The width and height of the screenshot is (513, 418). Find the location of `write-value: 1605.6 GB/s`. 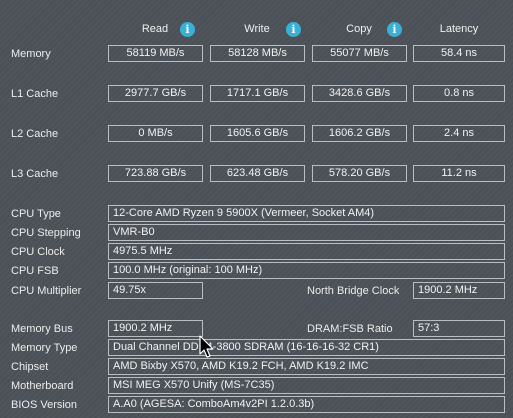

write-value: 1605.6 GB/s is located at coordinates (257, 133).